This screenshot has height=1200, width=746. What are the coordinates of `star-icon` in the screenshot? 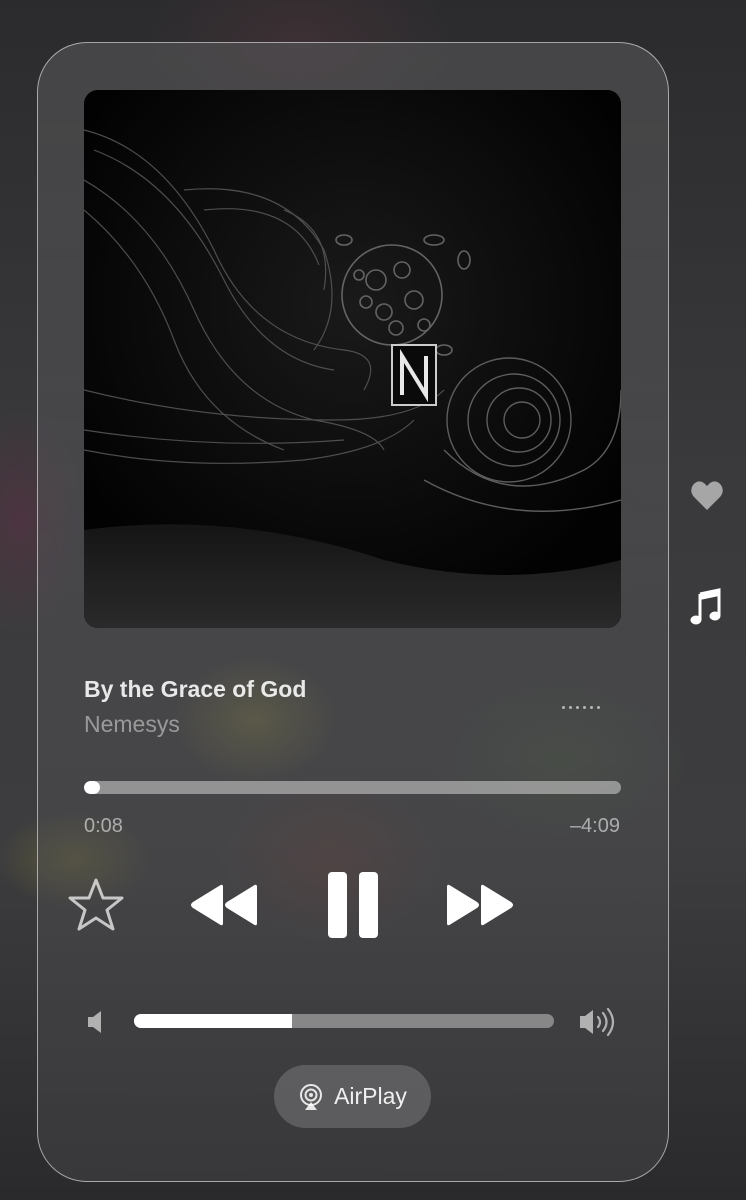 It's located at (96, 904).